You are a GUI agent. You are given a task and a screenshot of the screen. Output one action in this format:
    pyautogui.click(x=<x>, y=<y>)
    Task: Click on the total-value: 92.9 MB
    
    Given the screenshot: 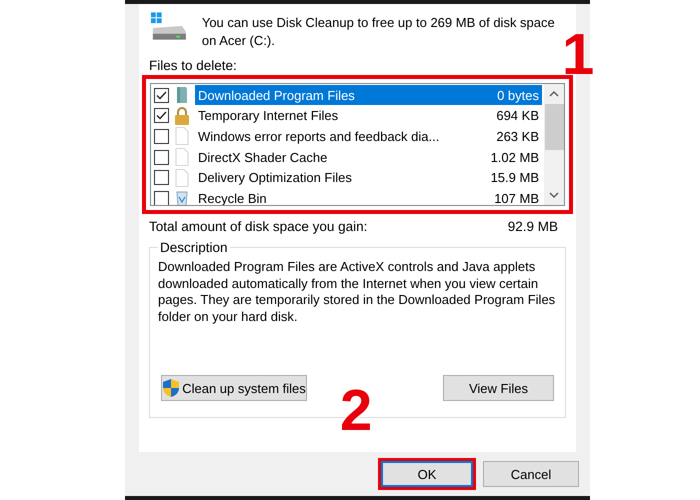 What is the action you would take?
    pyautogui.click(x=533, y=226)
    